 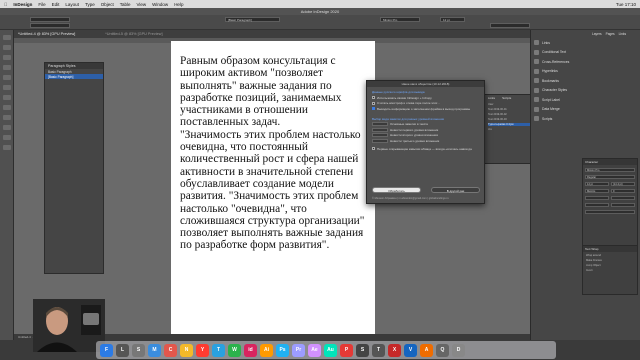 I want to click on gradient-tool-icon, so click(x=6, y=127).